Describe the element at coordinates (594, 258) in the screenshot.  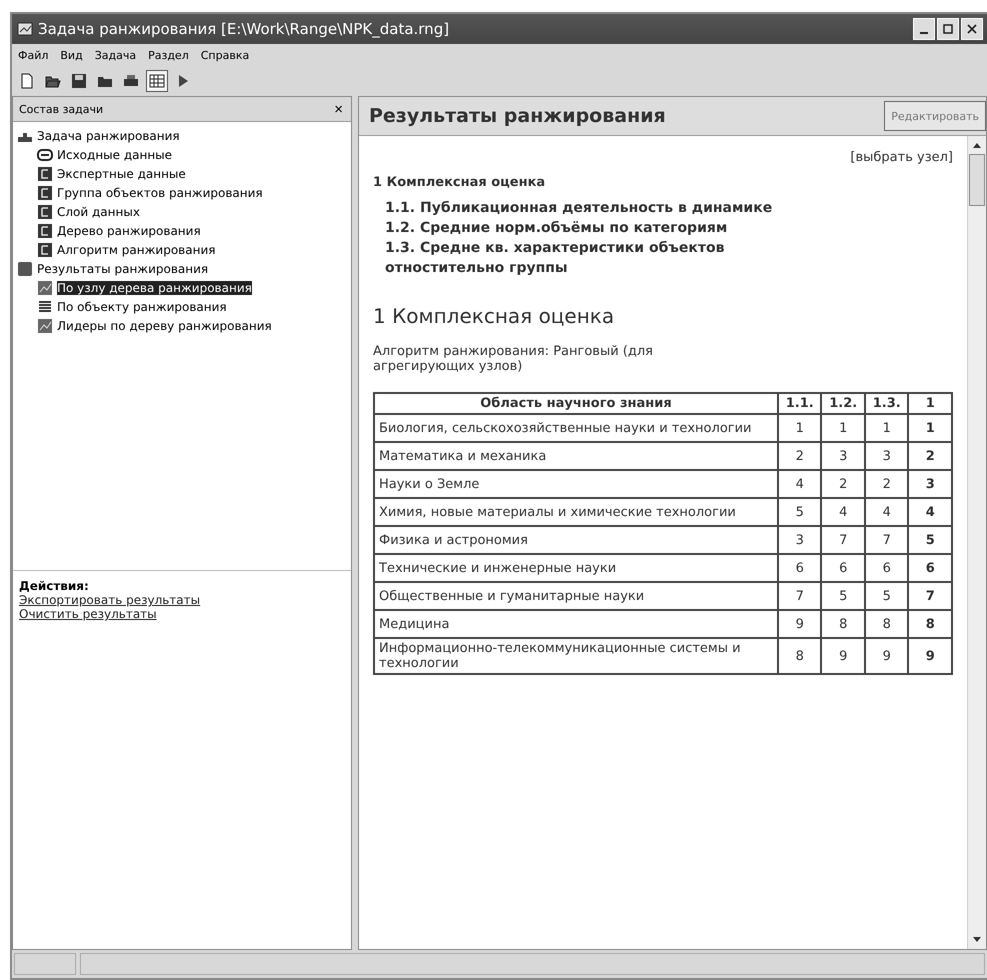
I see `toc-link: 1.3. Средне кв. характеристики объектов отностительно группы` at that location.